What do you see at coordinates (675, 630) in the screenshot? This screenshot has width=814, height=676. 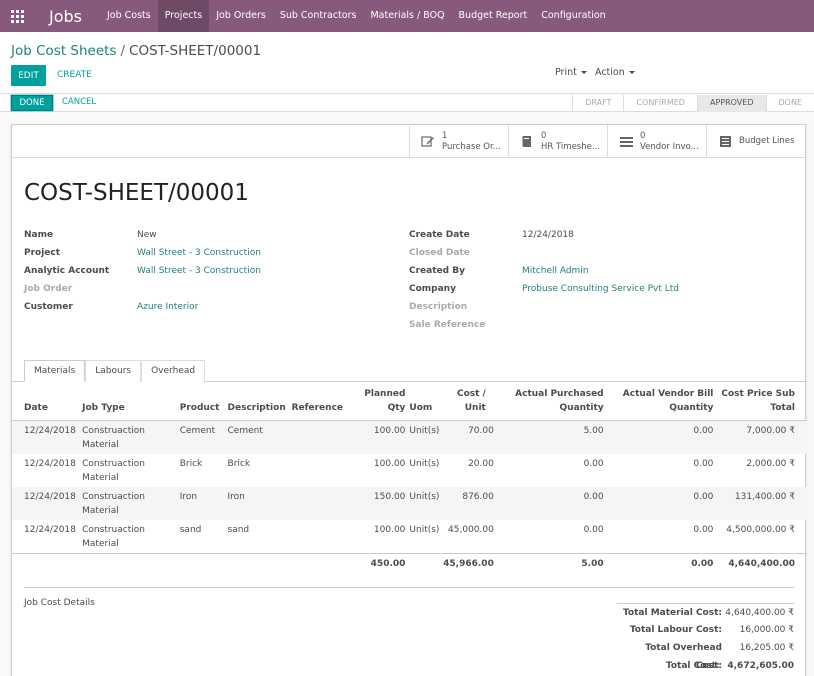 I see `total-label: Total Labour Cost:` at bounding box center [675, 630].